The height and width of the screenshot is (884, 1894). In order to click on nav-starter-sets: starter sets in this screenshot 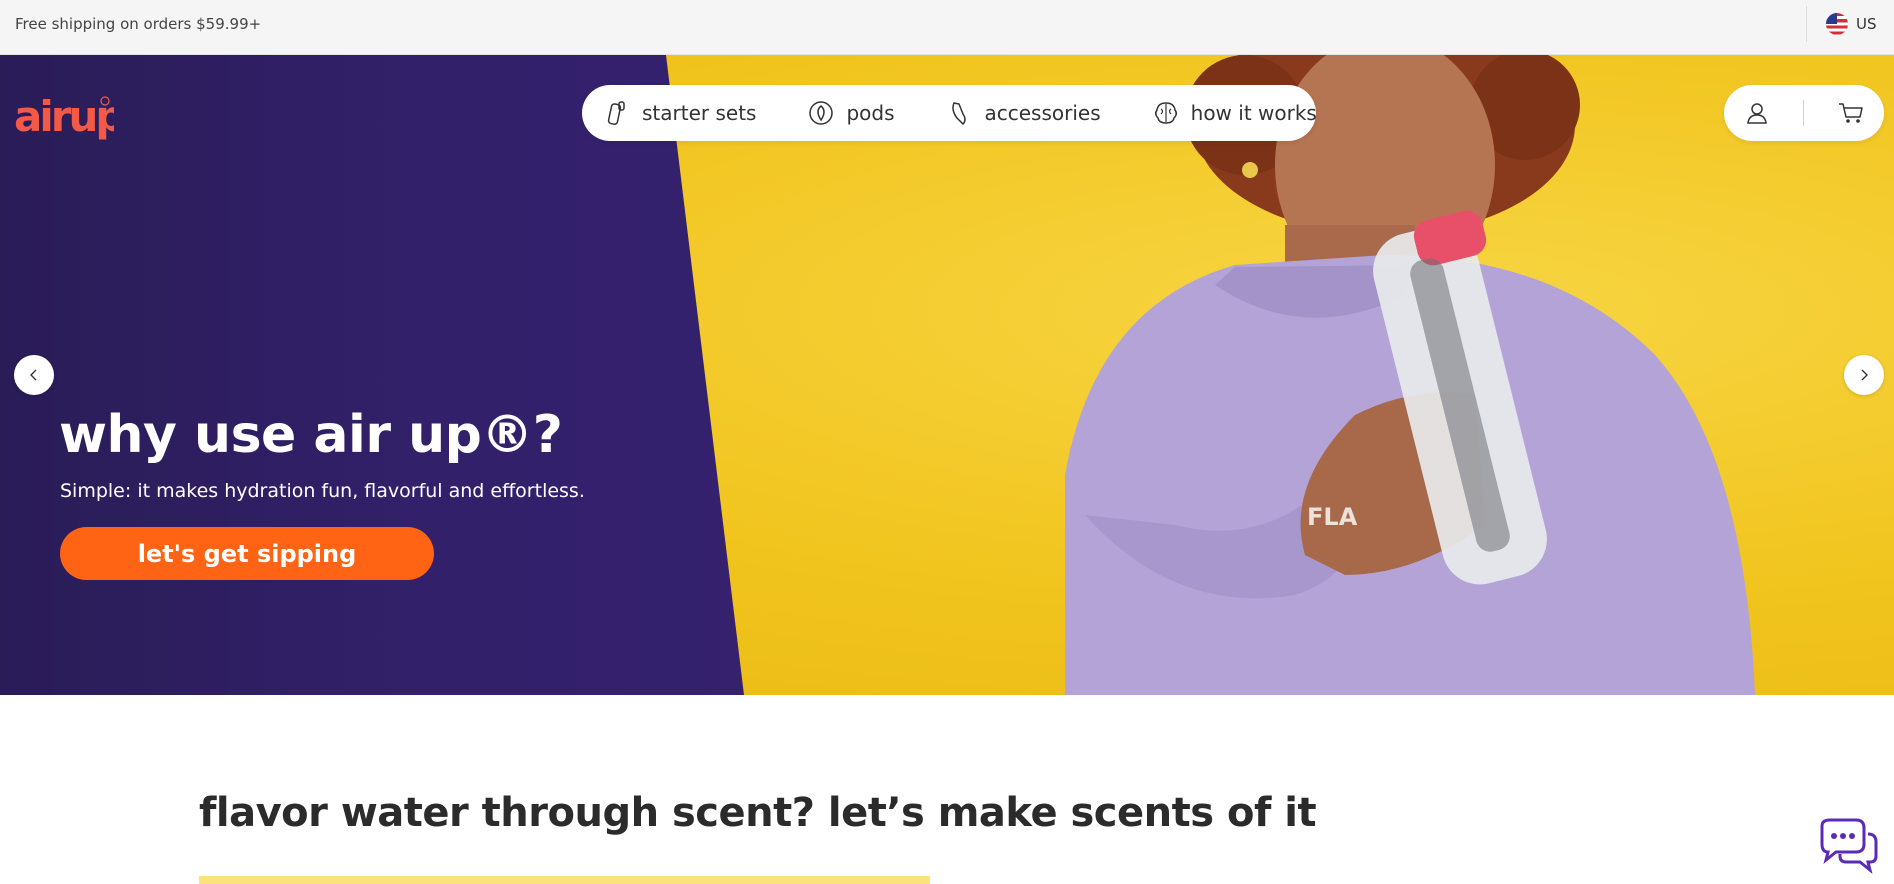, I will do `click(680, 113)`.